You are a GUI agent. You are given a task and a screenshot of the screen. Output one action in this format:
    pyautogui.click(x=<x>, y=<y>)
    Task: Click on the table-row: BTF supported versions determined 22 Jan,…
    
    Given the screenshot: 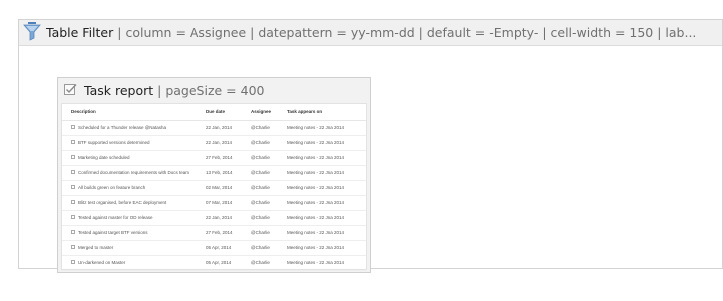 What is the action you would take?
    pyautogui.click(x=214, y=143)
    